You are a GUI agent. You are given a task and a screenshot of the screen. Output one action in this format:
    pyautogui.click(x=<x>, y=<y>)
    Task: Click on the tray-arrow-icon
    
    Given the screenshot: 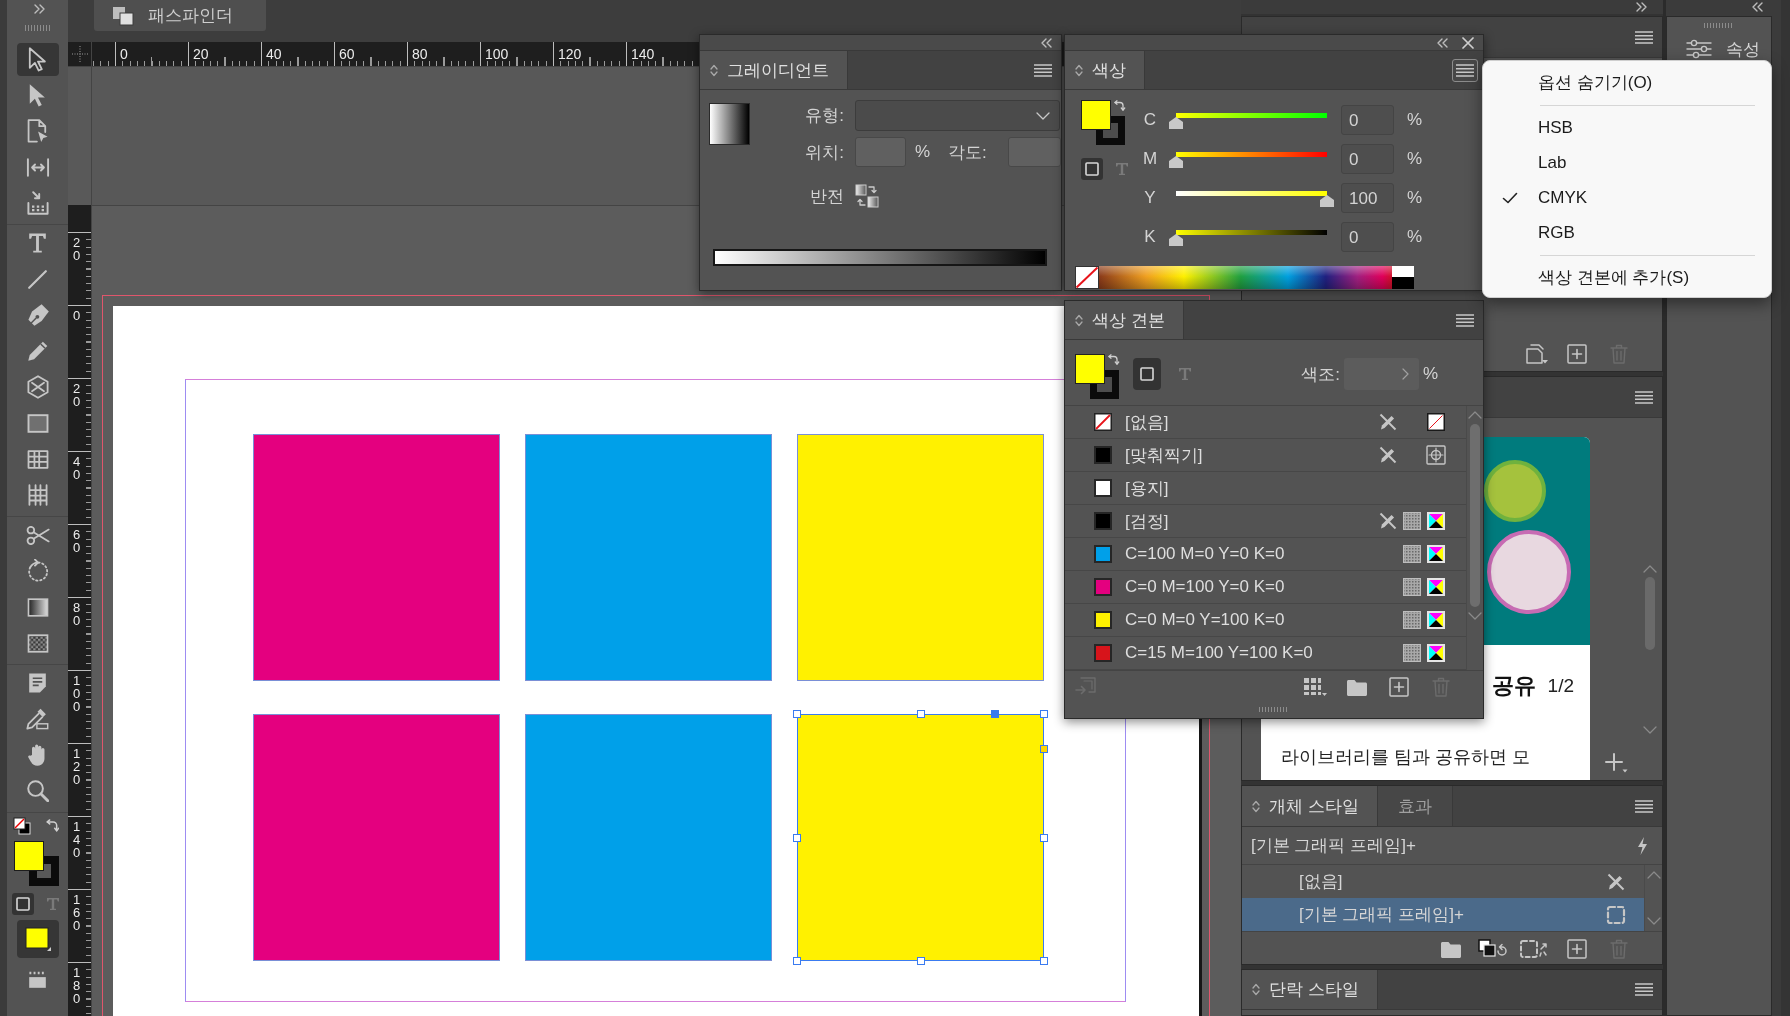 What is the action you would take?
    pyautogui.click(x=37, y=203)
    